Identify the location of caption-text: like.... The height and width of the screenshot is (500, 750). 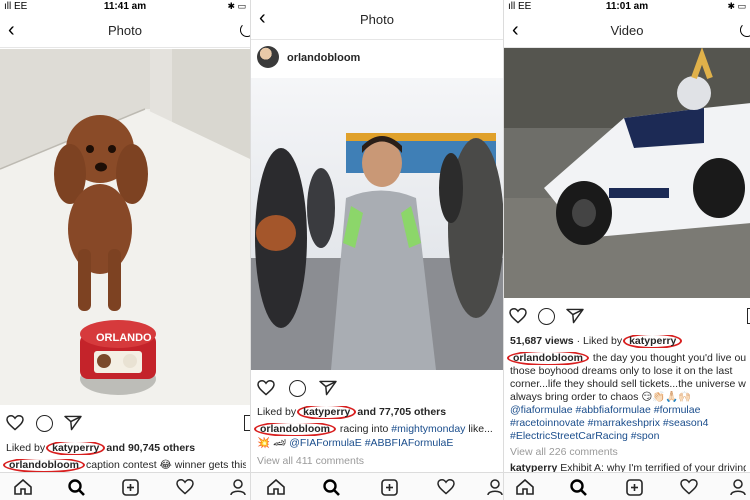
(480, 429).